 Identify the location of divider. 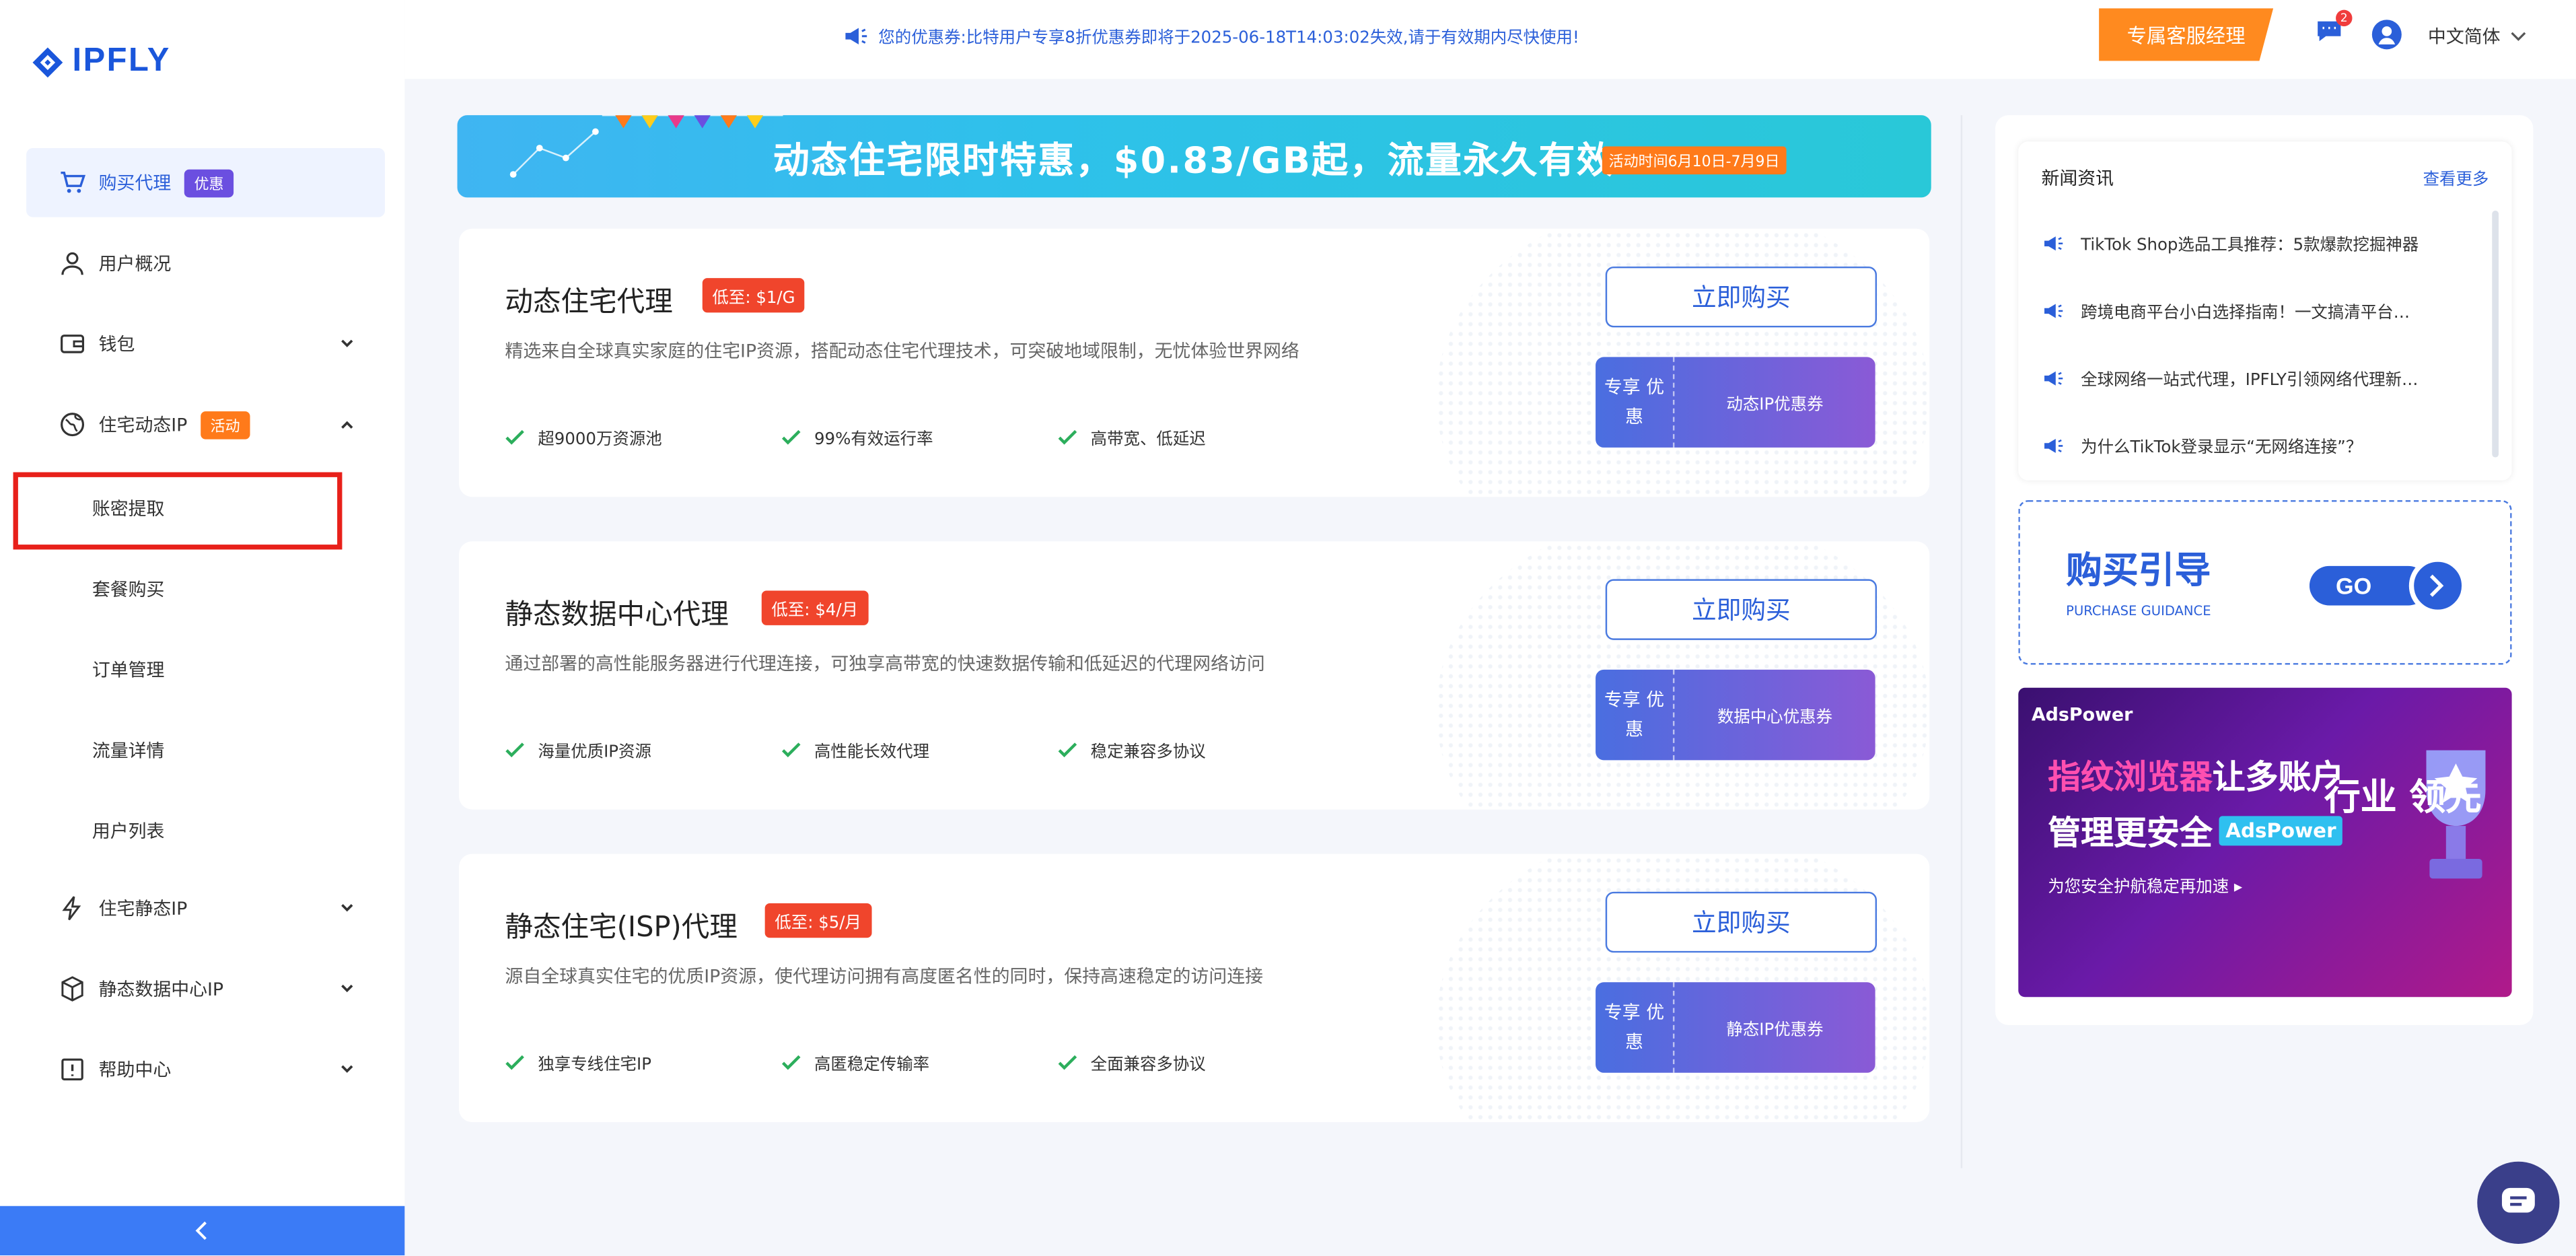
(1961, 641).